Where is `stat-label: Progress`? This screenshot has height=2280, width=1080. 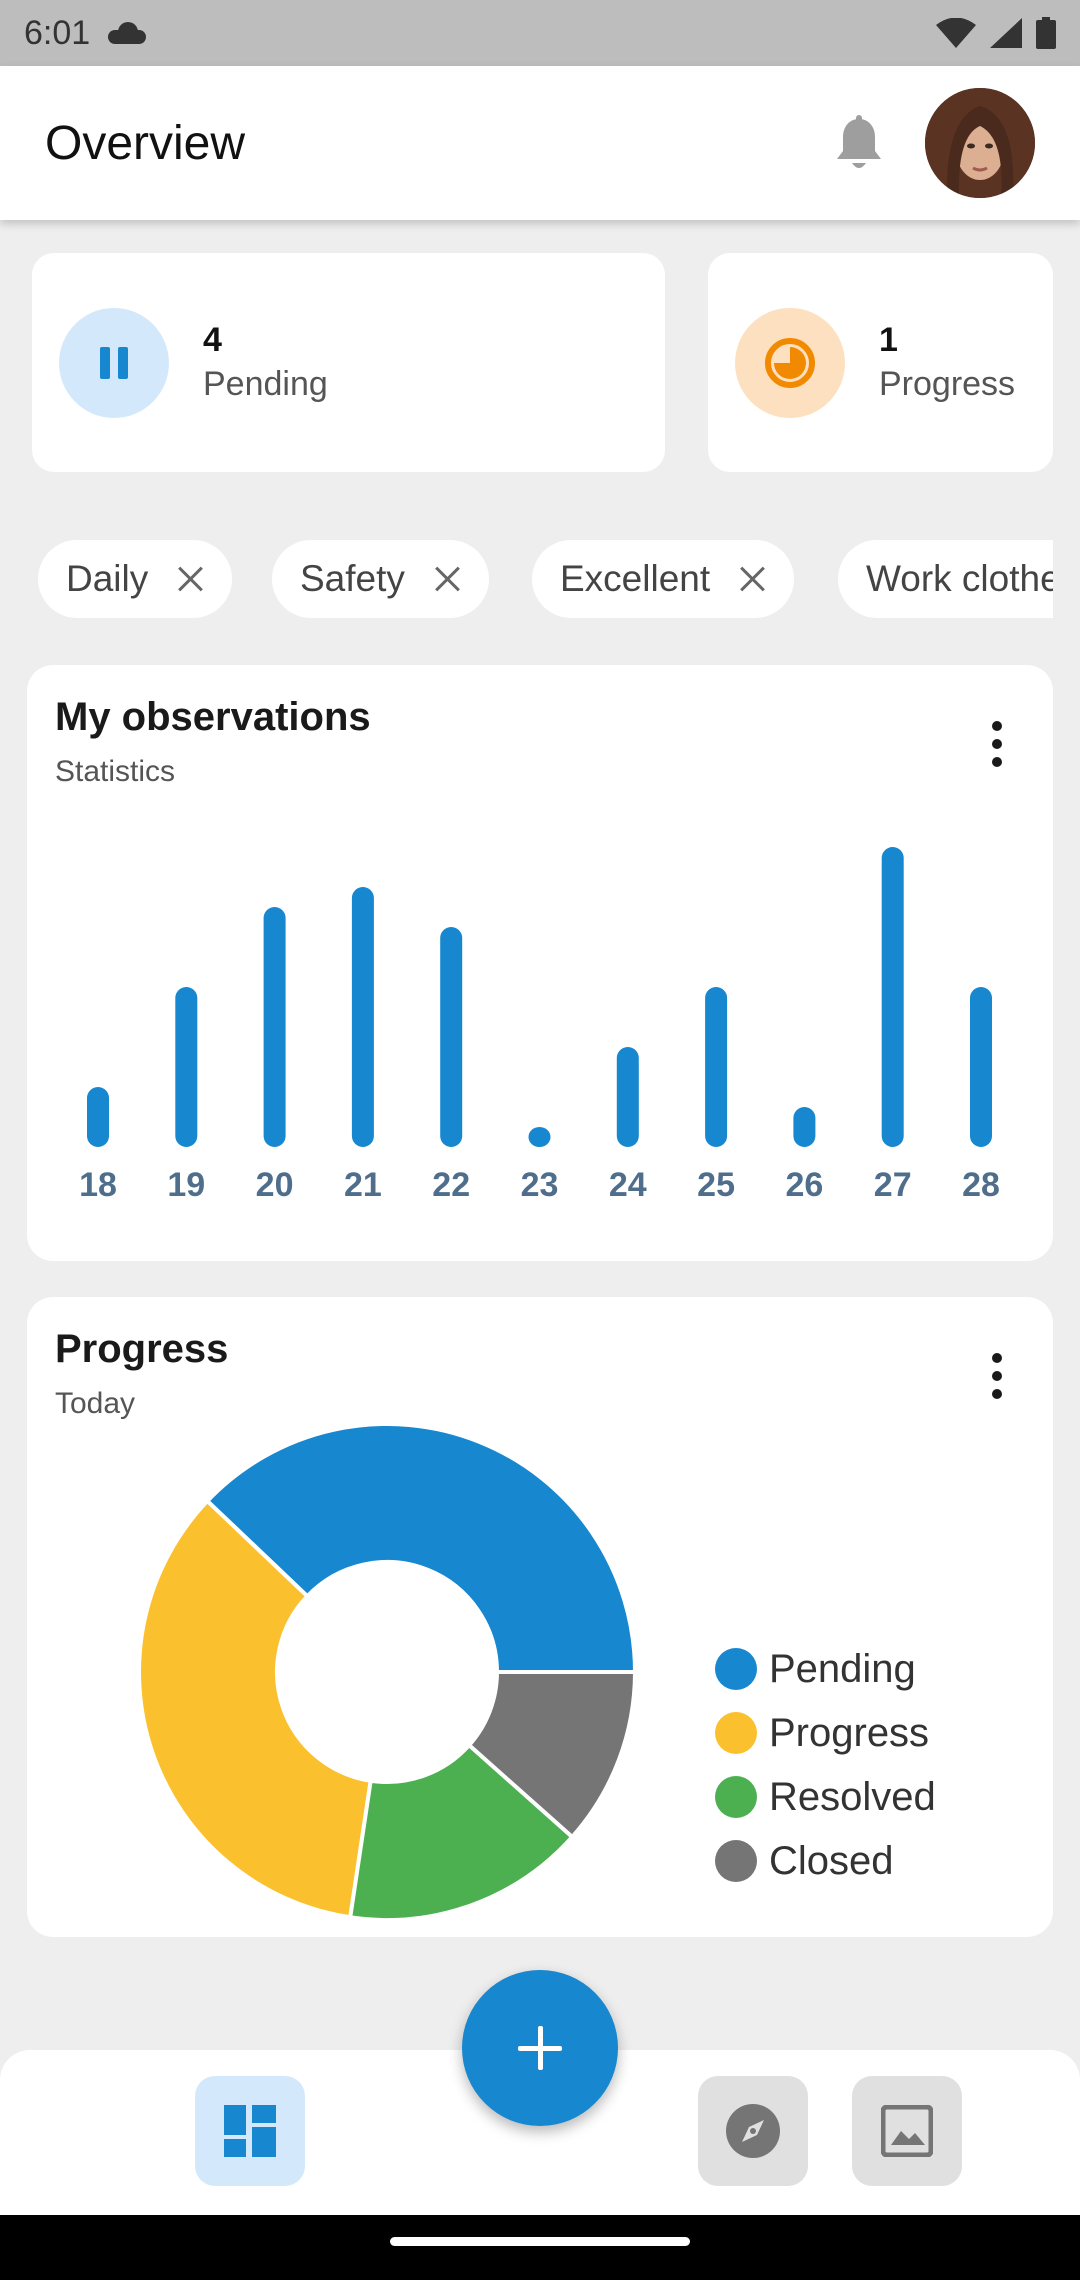
stat-label: Progress is located at coordinates (947, 383).